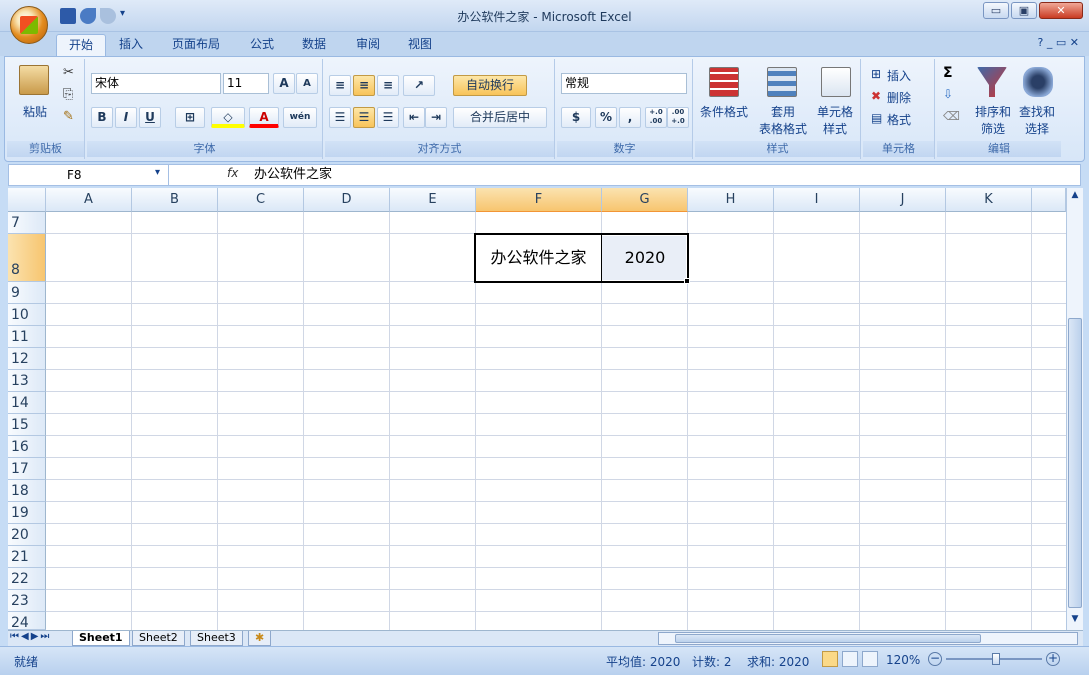 Image resolution: width=1089 pixels, height=675 pixels. Describe the element at coordinates (27, 403) in the screenshot. I see `row-header: 14` at that location.